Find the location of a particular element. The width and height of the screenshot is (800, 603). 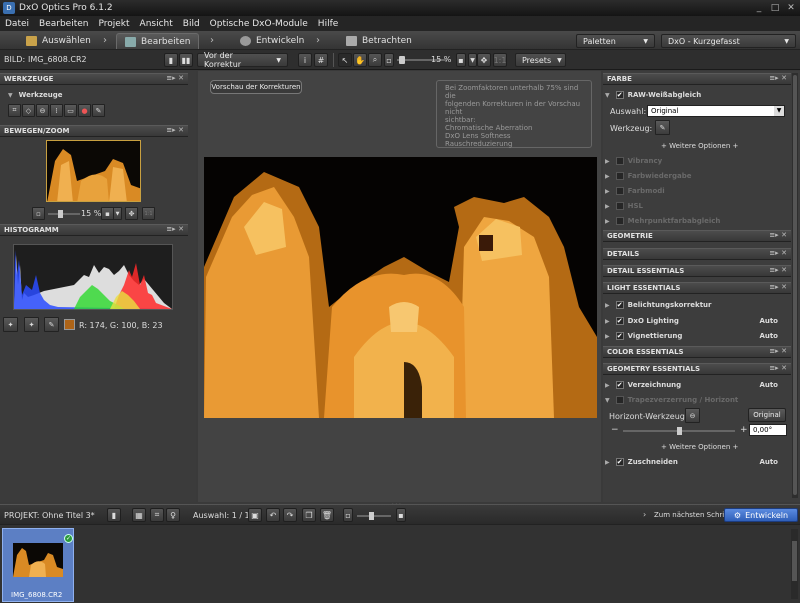

copy-icon: ❐ is located at coordinates (309, 515).